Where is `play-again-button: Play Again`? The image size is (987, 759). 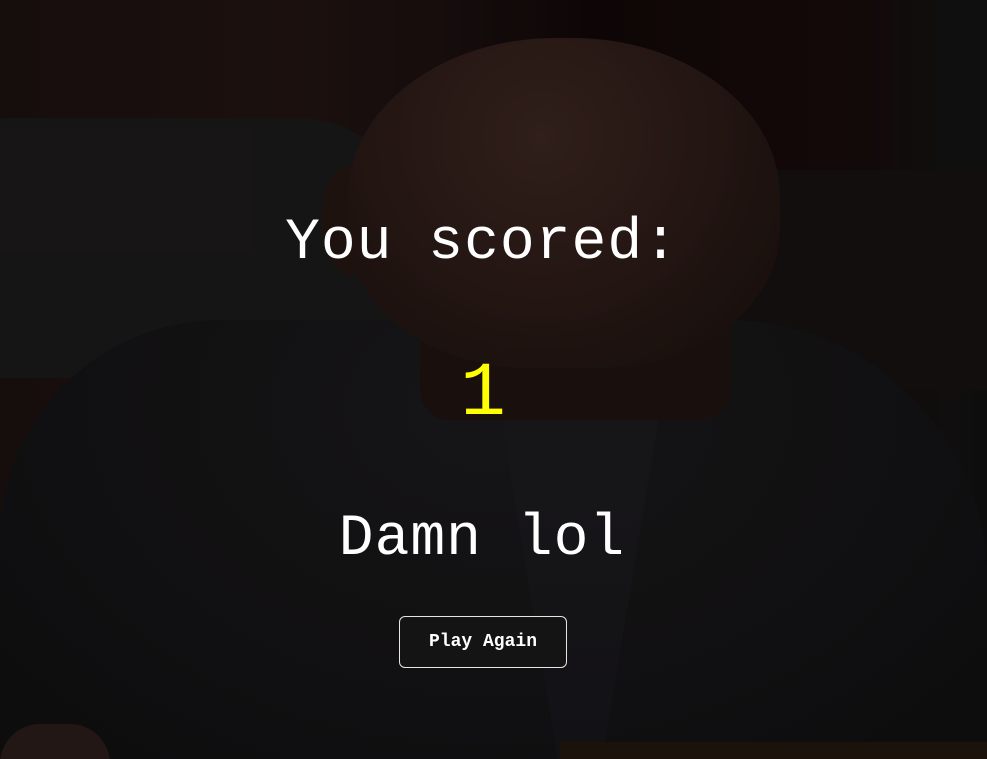 play-again-button: Play Again is located at coordinates (483, 642).